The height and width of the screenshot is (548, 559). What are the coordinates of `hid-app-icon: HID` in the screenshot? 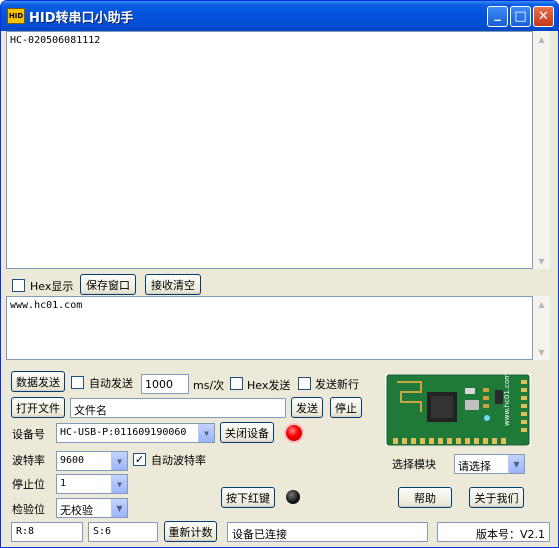 It's located at (16, 16).